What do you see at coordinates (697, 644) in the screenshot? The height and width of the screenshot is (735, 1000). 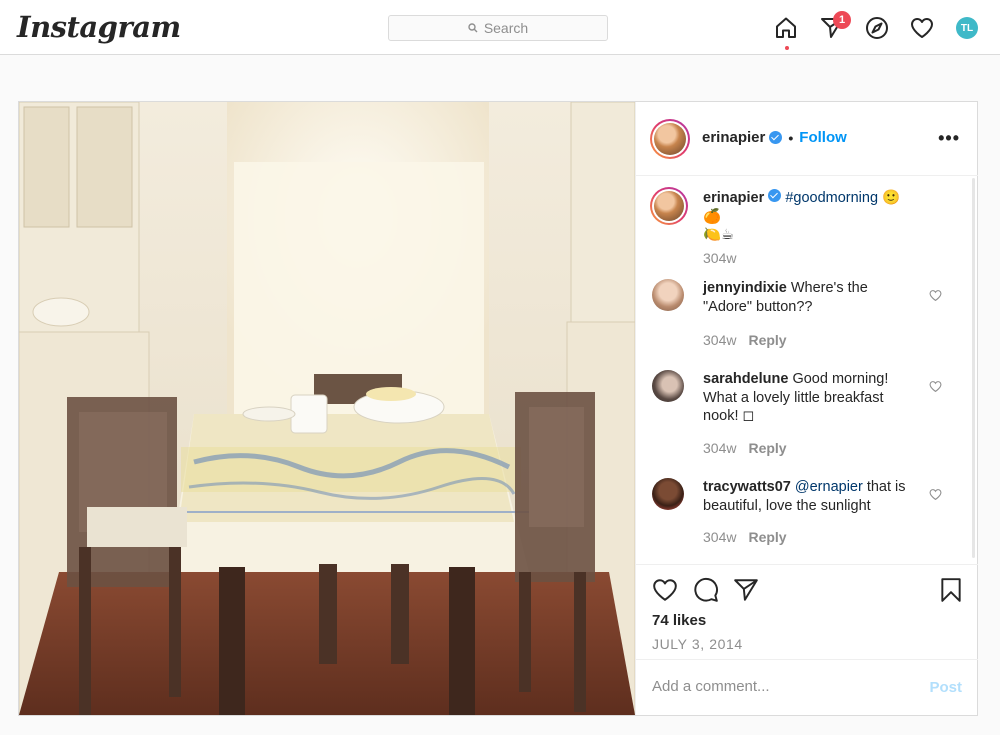 I see `post-date: JULY 3, 2014` at bounding box center [697, 644].